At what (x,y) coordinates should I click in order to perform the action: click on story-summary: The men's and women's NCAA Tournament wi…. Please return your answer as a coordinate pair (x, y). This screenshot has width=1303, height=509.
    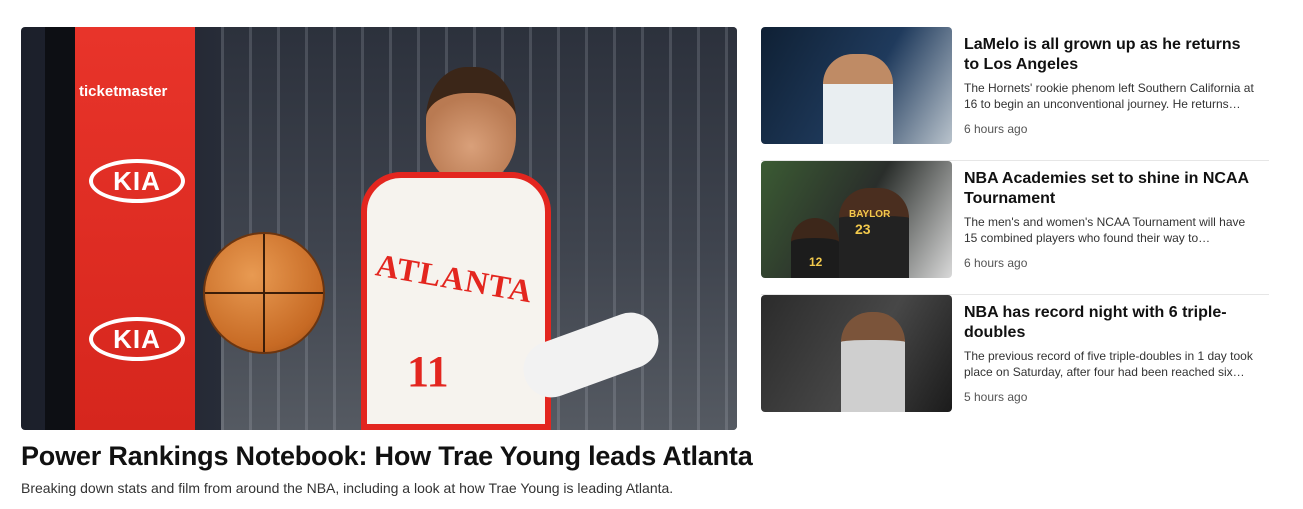
    Looking at the image, I should click on (1105, 230).